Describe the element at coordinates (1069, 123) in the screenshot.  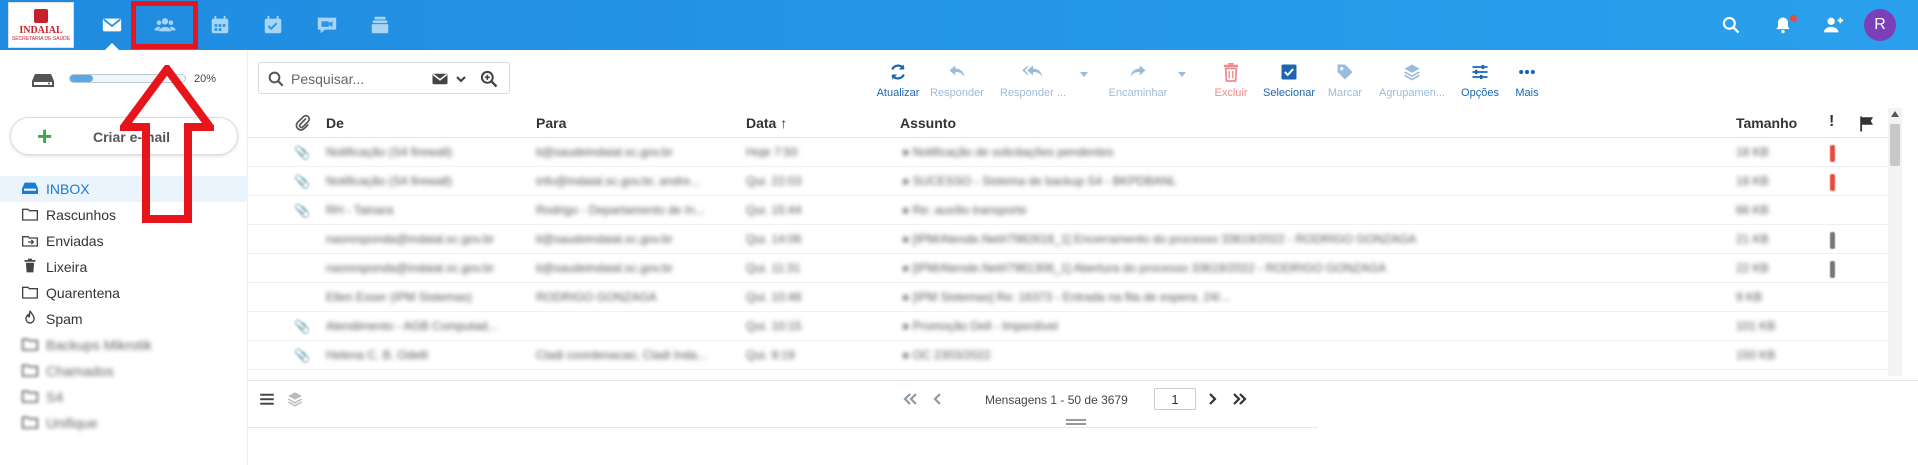
I see `message-list-header: De Para Data ↑ Assunto Tamanho !` at that location.